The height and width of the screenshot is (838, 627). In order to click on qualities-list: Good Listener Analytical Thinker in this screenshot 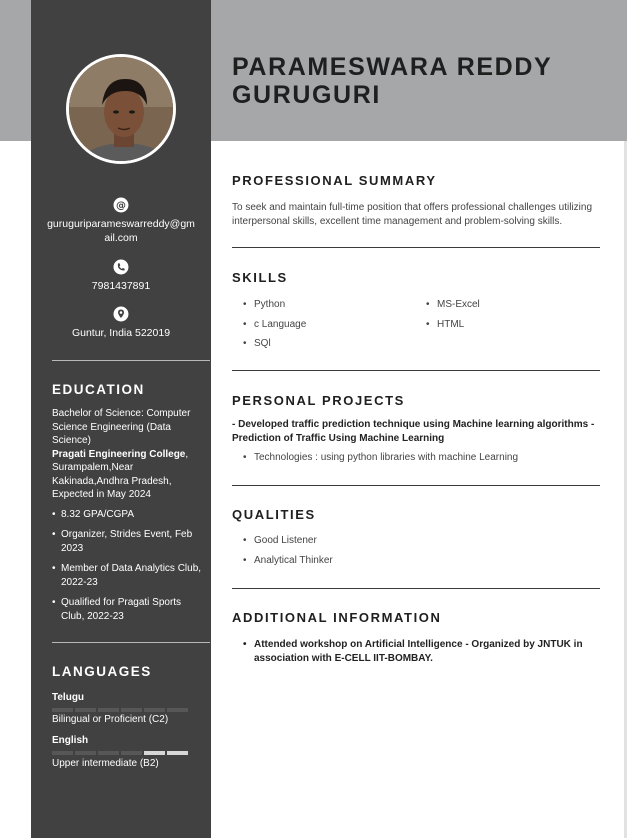, I will do `click(393, 553)`.